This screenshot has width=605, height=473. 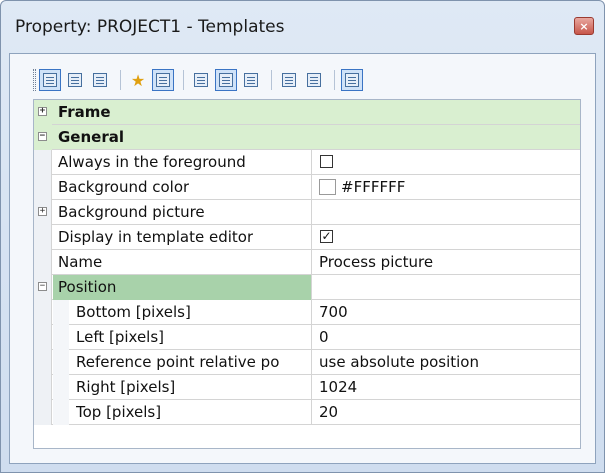 What do you see at coordinates (373, 187) in the screenshot?
I see `background-color-value: #FFFFFF` at bounding box center [373, 187].